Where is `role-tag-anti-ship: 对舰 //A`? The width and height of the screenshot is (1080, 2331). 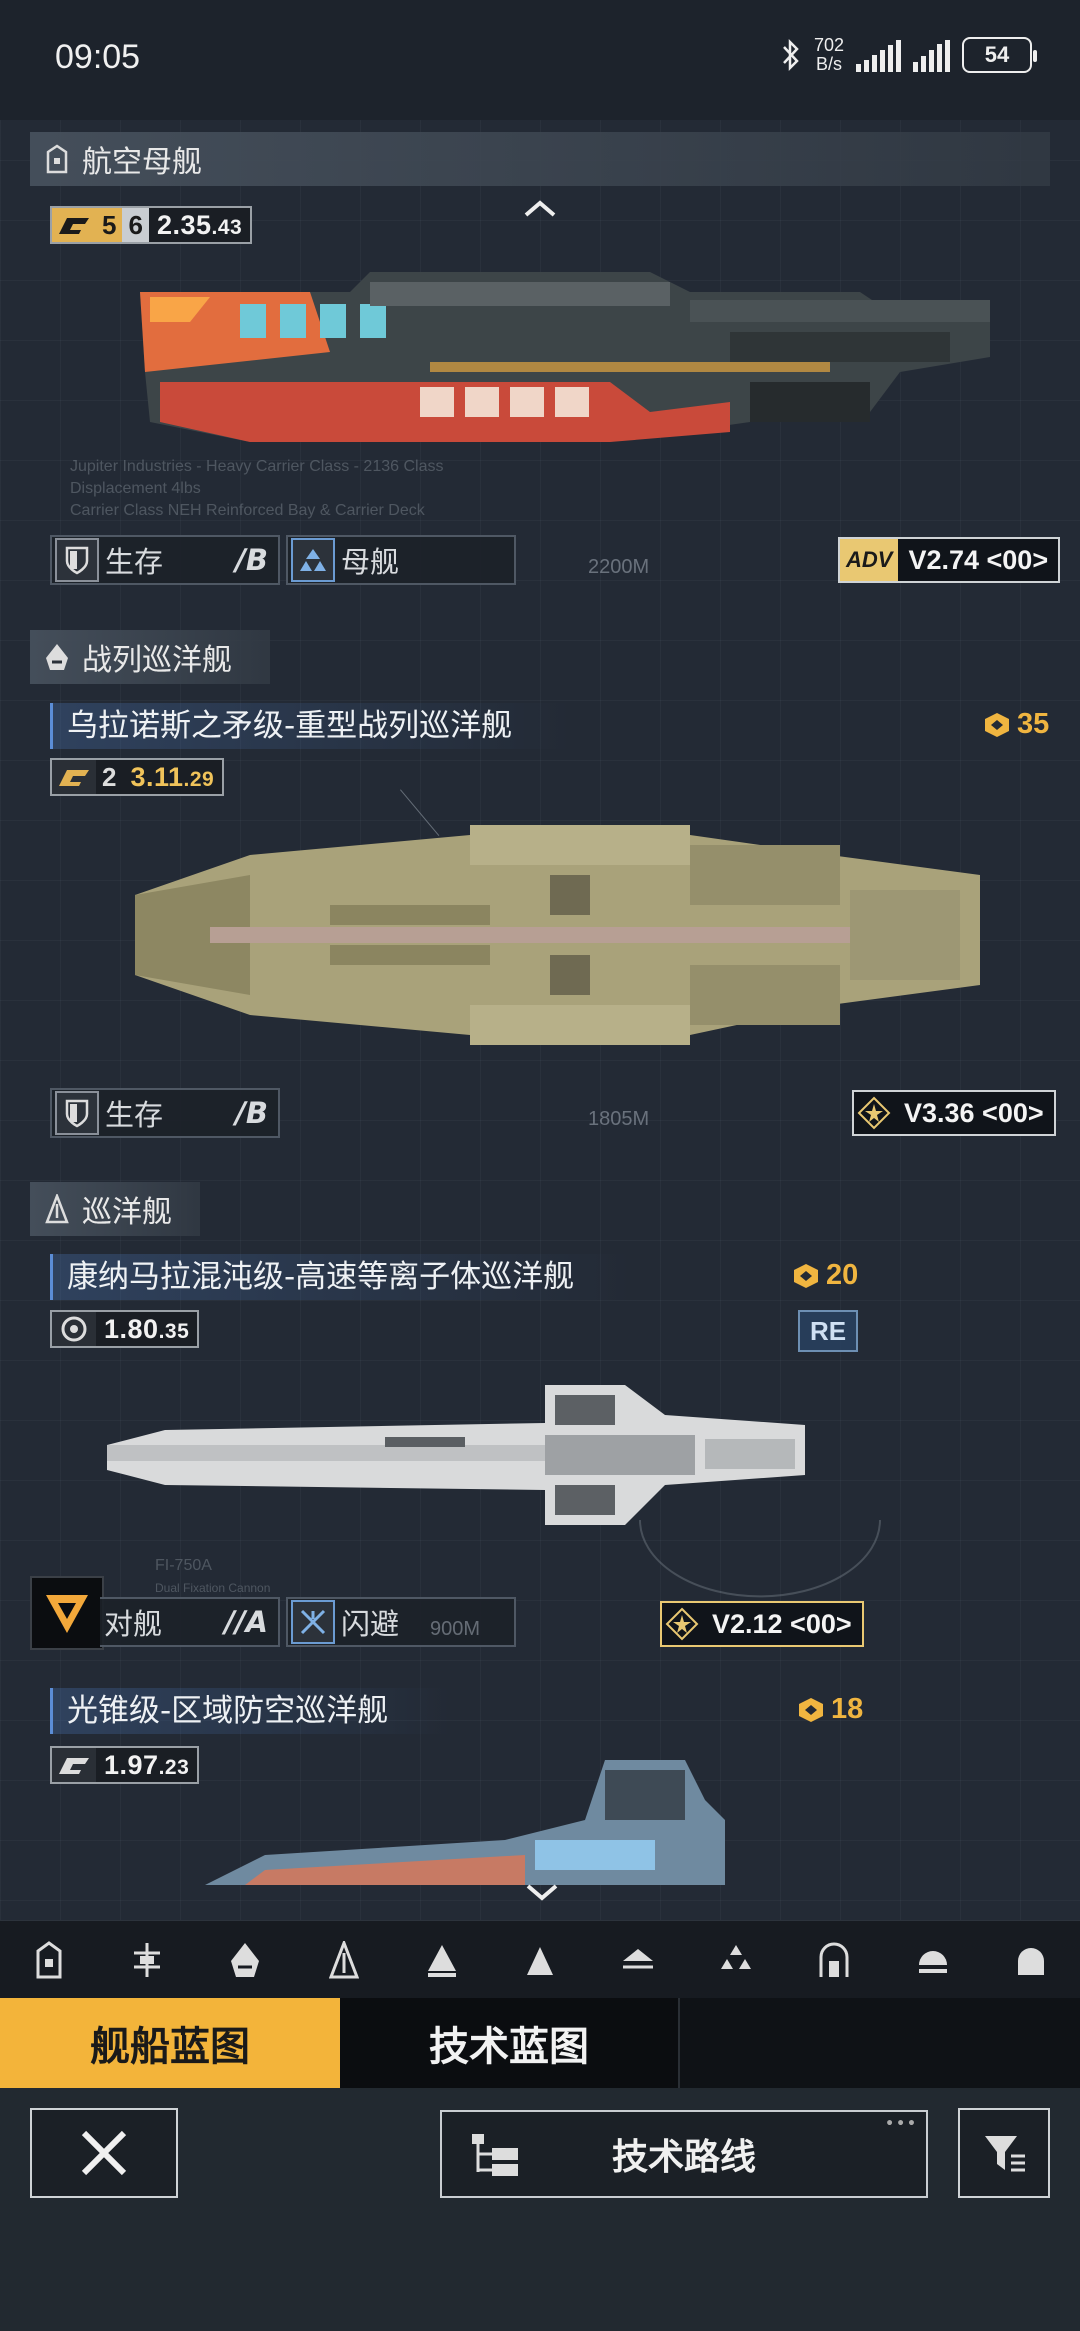 role-tag-anti-ship: 对舰 //A is located at coordinates (190, 1622).